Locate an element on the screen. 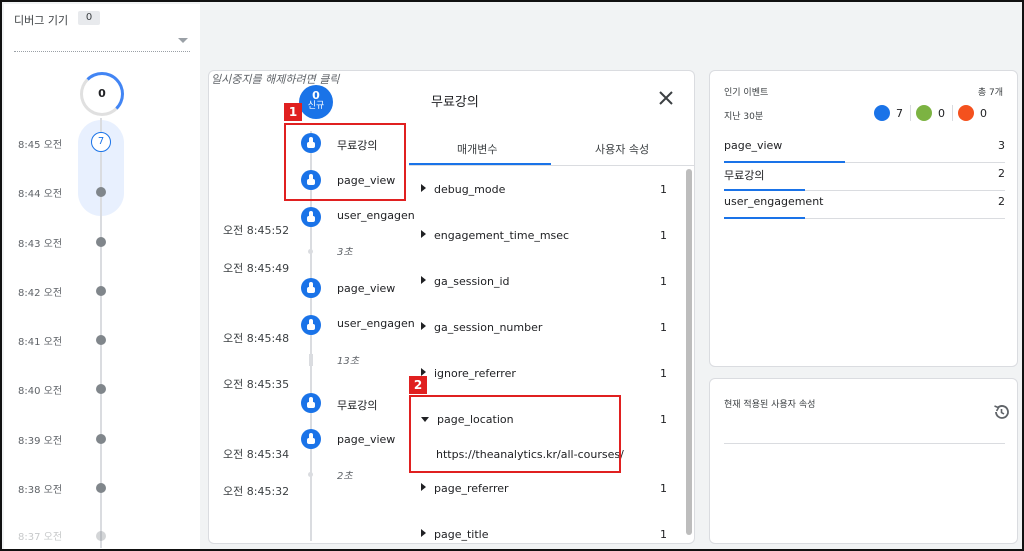  param-row: debug_mode is located at coordinates (463, 189).